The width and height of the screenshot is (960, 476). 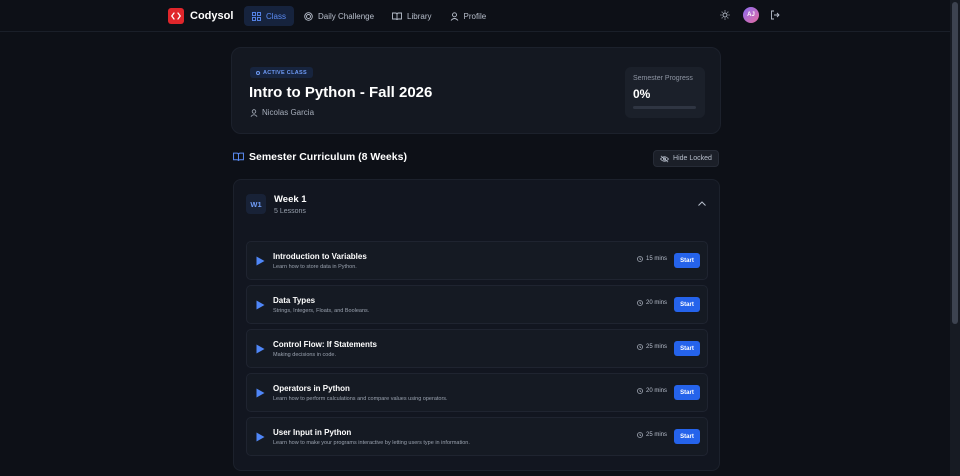 What do you see at coordinates (692, 158) in the screenshot?
I see `hide-locked-label: Hide Locked` at bounding box center [692, 158].